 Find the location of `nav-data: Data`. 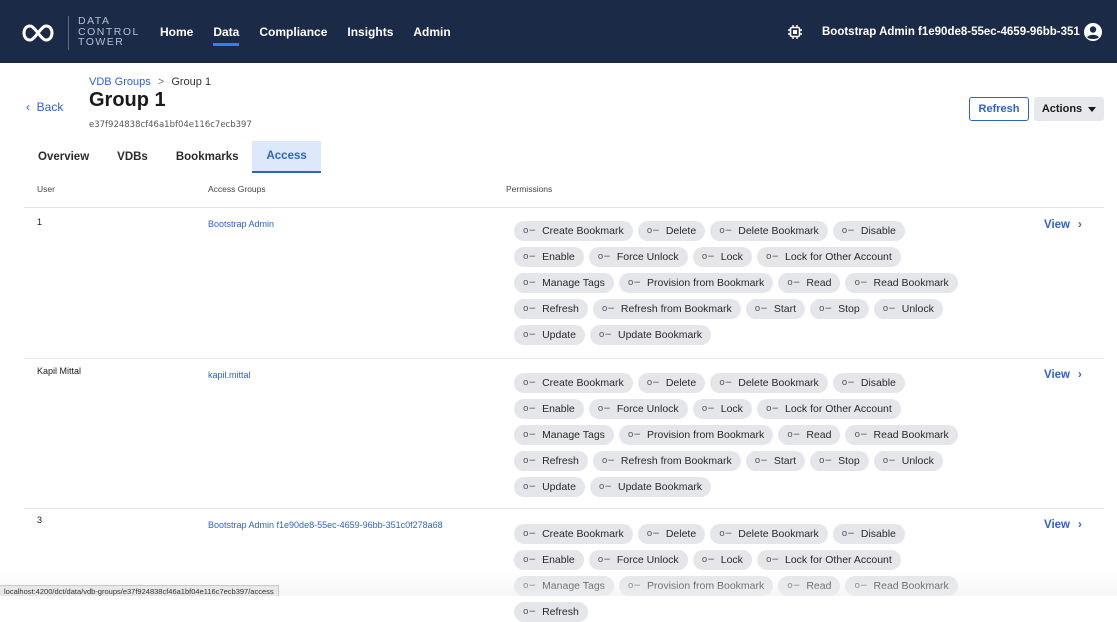

nav-data: Data is located at coordinates (226, 33).